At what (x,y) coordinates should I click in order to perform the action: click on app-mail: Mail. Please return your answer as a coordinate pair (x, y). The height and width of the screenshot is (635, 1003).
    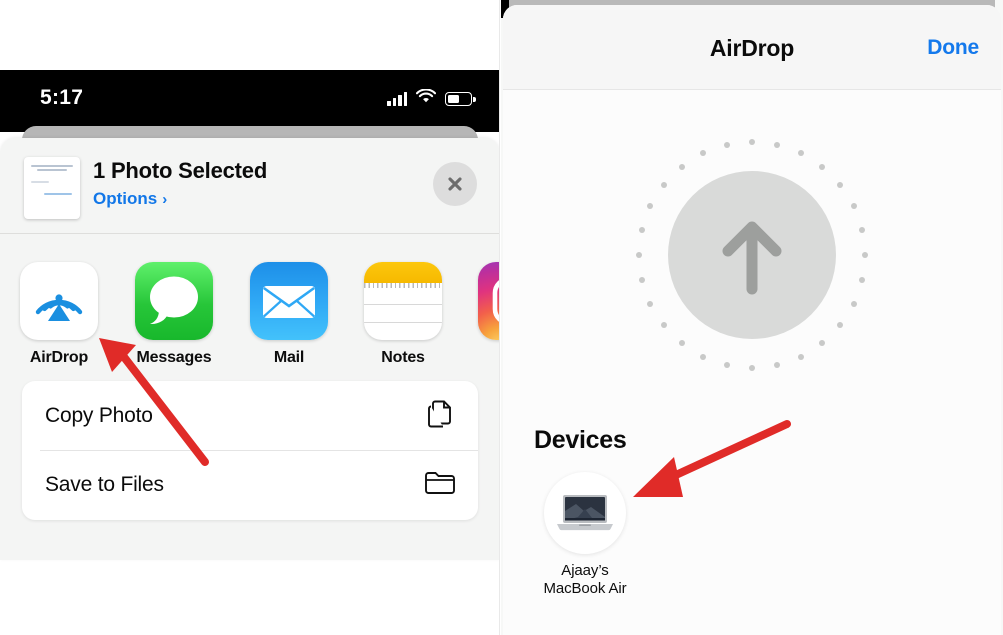
    Looking at the image, I should click on (289, 314).